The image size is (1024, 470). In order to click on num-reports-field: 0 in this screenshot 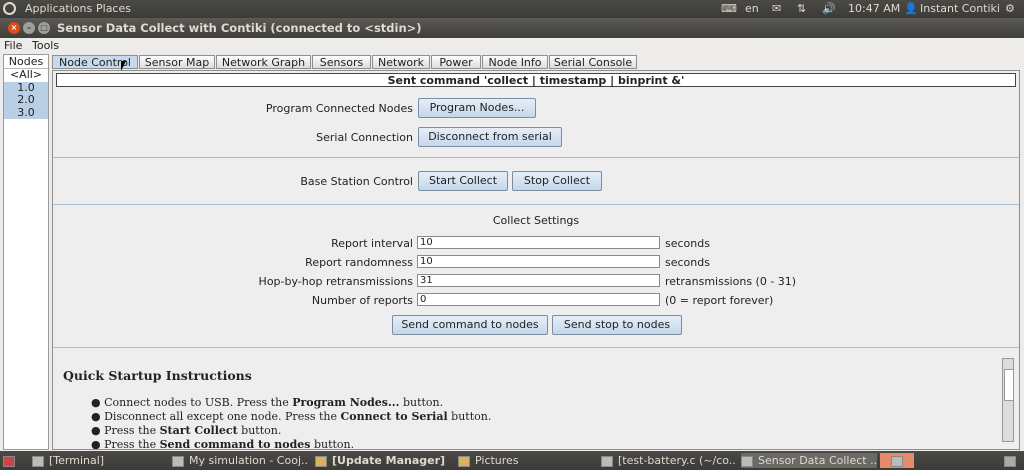, I will do `click(538, 299)`.